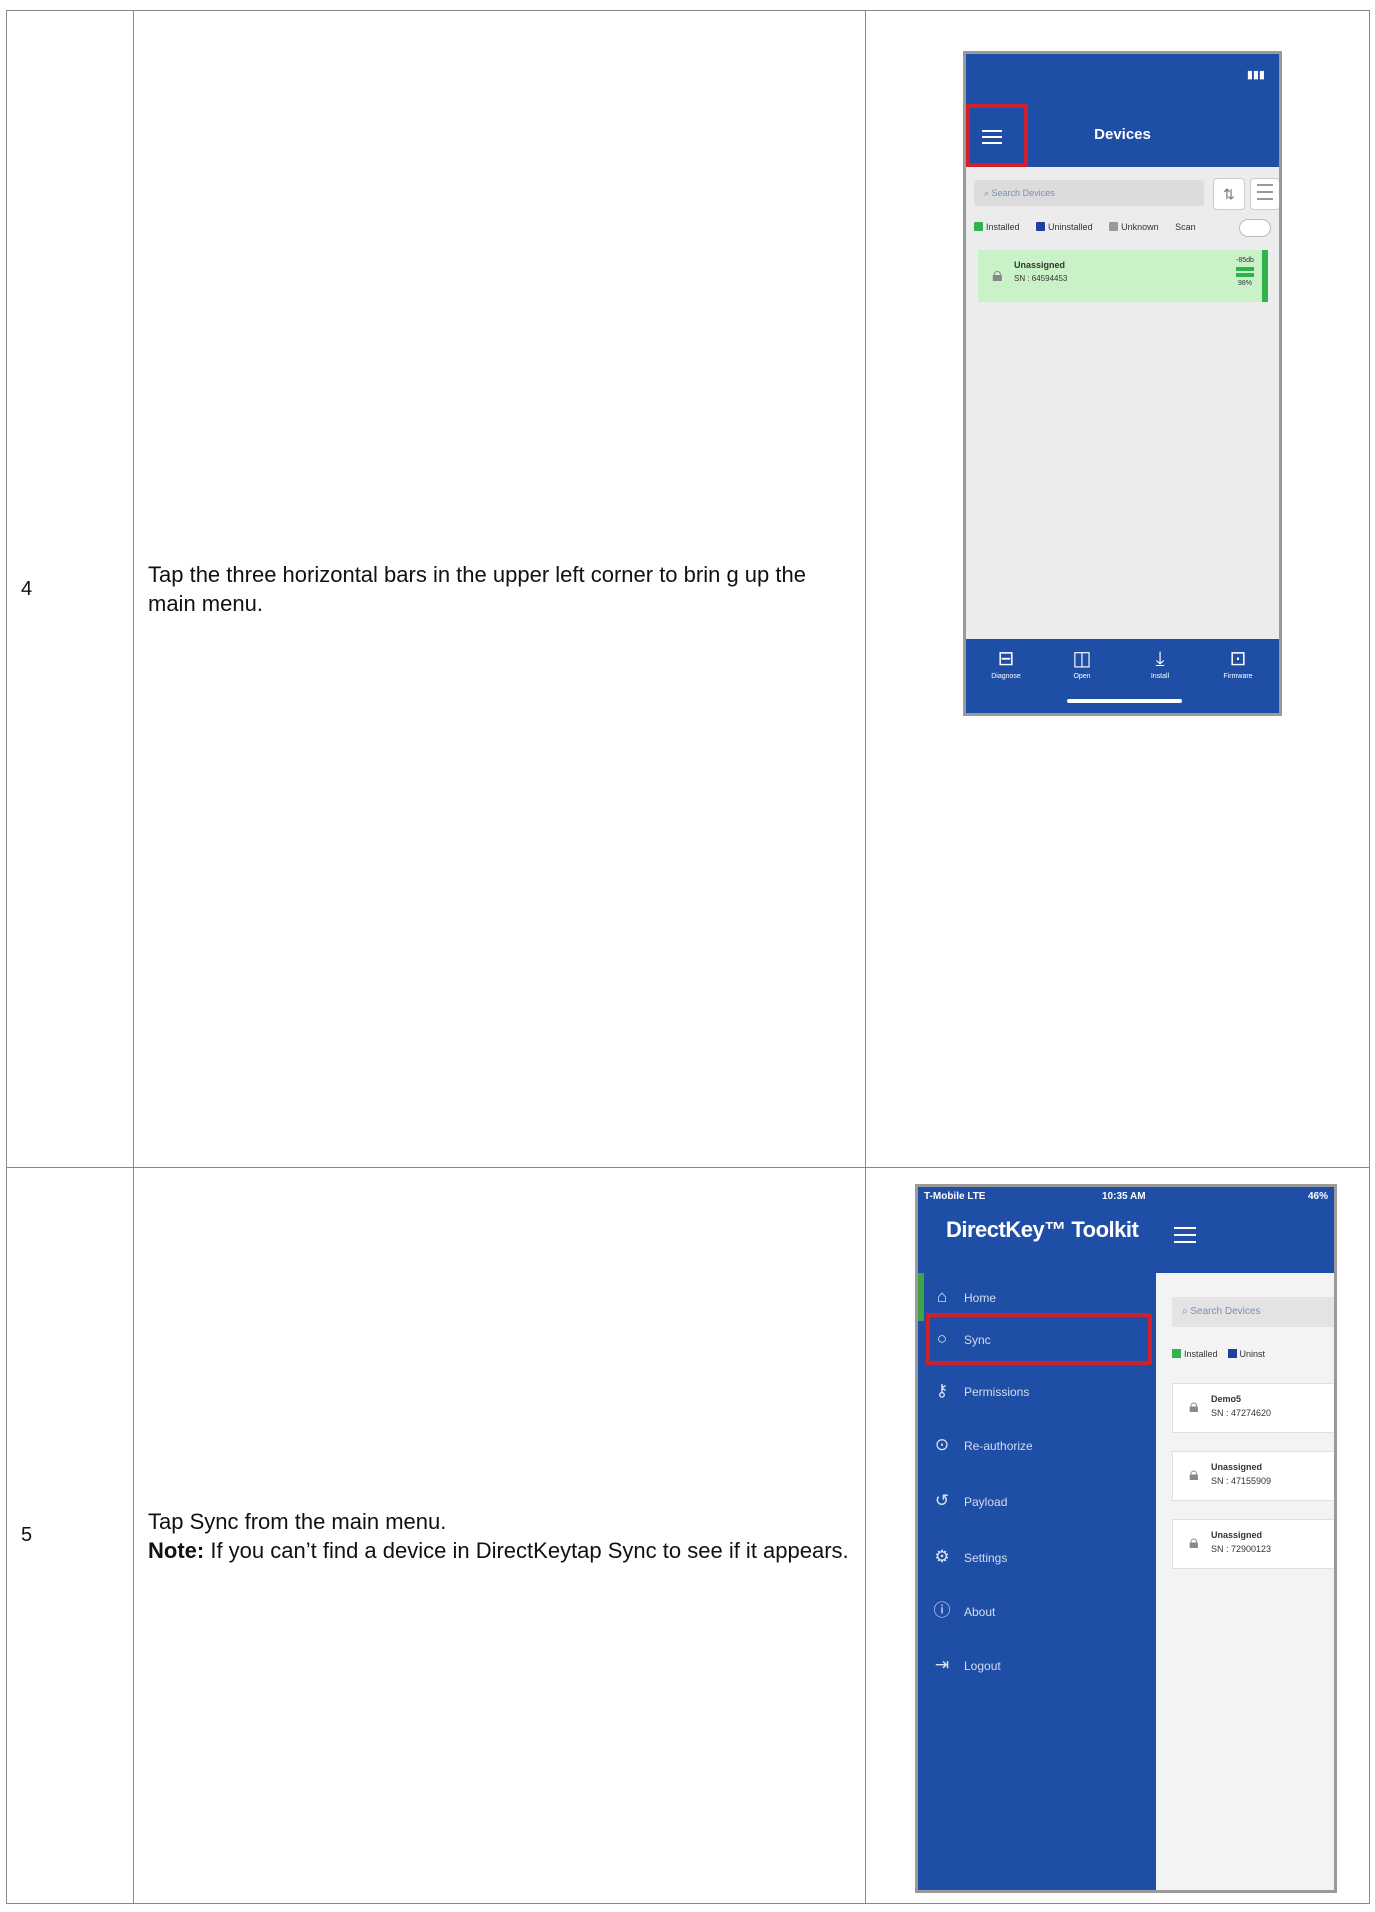 Image resolution: width=1375 pixels, height=1912 pixels. I want to click on tab-open: ◫ Open, so click(1082, 662).